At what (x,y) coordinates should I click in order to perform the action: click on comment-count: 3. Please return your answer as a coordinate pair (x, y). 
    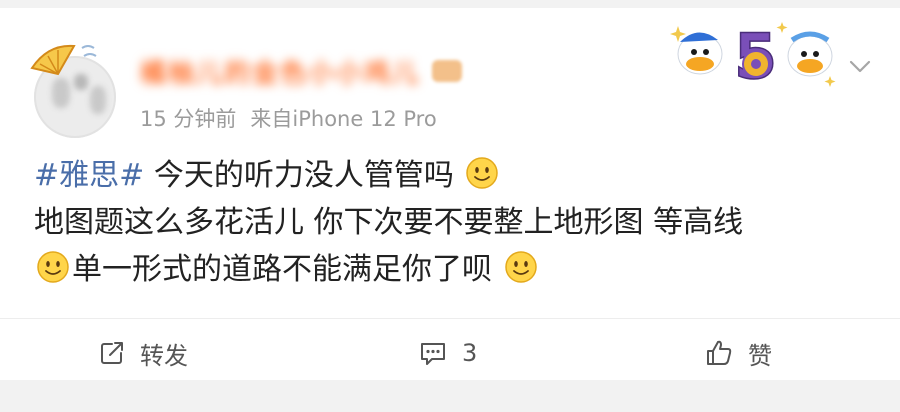
    Looking at the image, I should click on (470, 353).